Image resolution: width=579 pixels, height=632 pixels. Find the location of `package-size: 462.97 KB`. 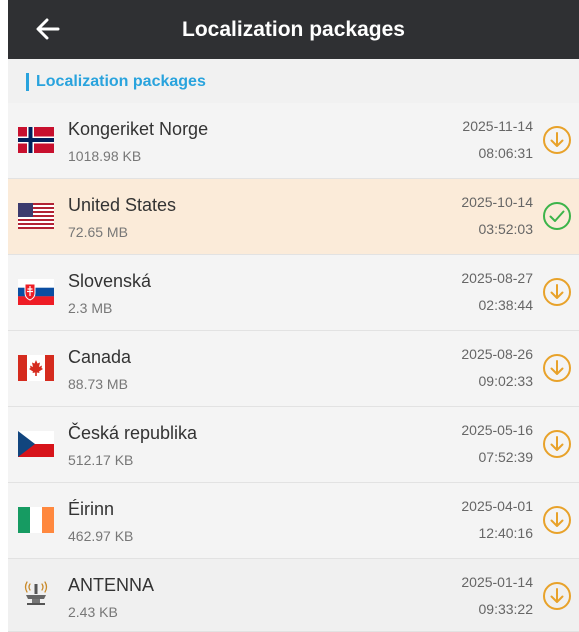

package-size: 462.97 KB is located at coordinates (101, 536).